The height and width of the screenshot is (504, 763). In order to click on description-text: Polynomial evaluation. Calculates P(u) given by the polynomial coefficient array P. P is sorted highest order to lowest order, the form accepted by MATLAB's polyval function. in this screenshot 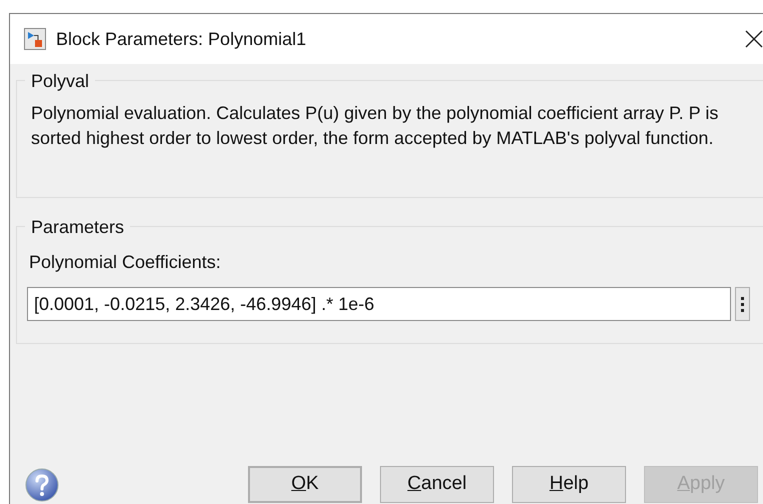, I will do `click(375, 126)`.